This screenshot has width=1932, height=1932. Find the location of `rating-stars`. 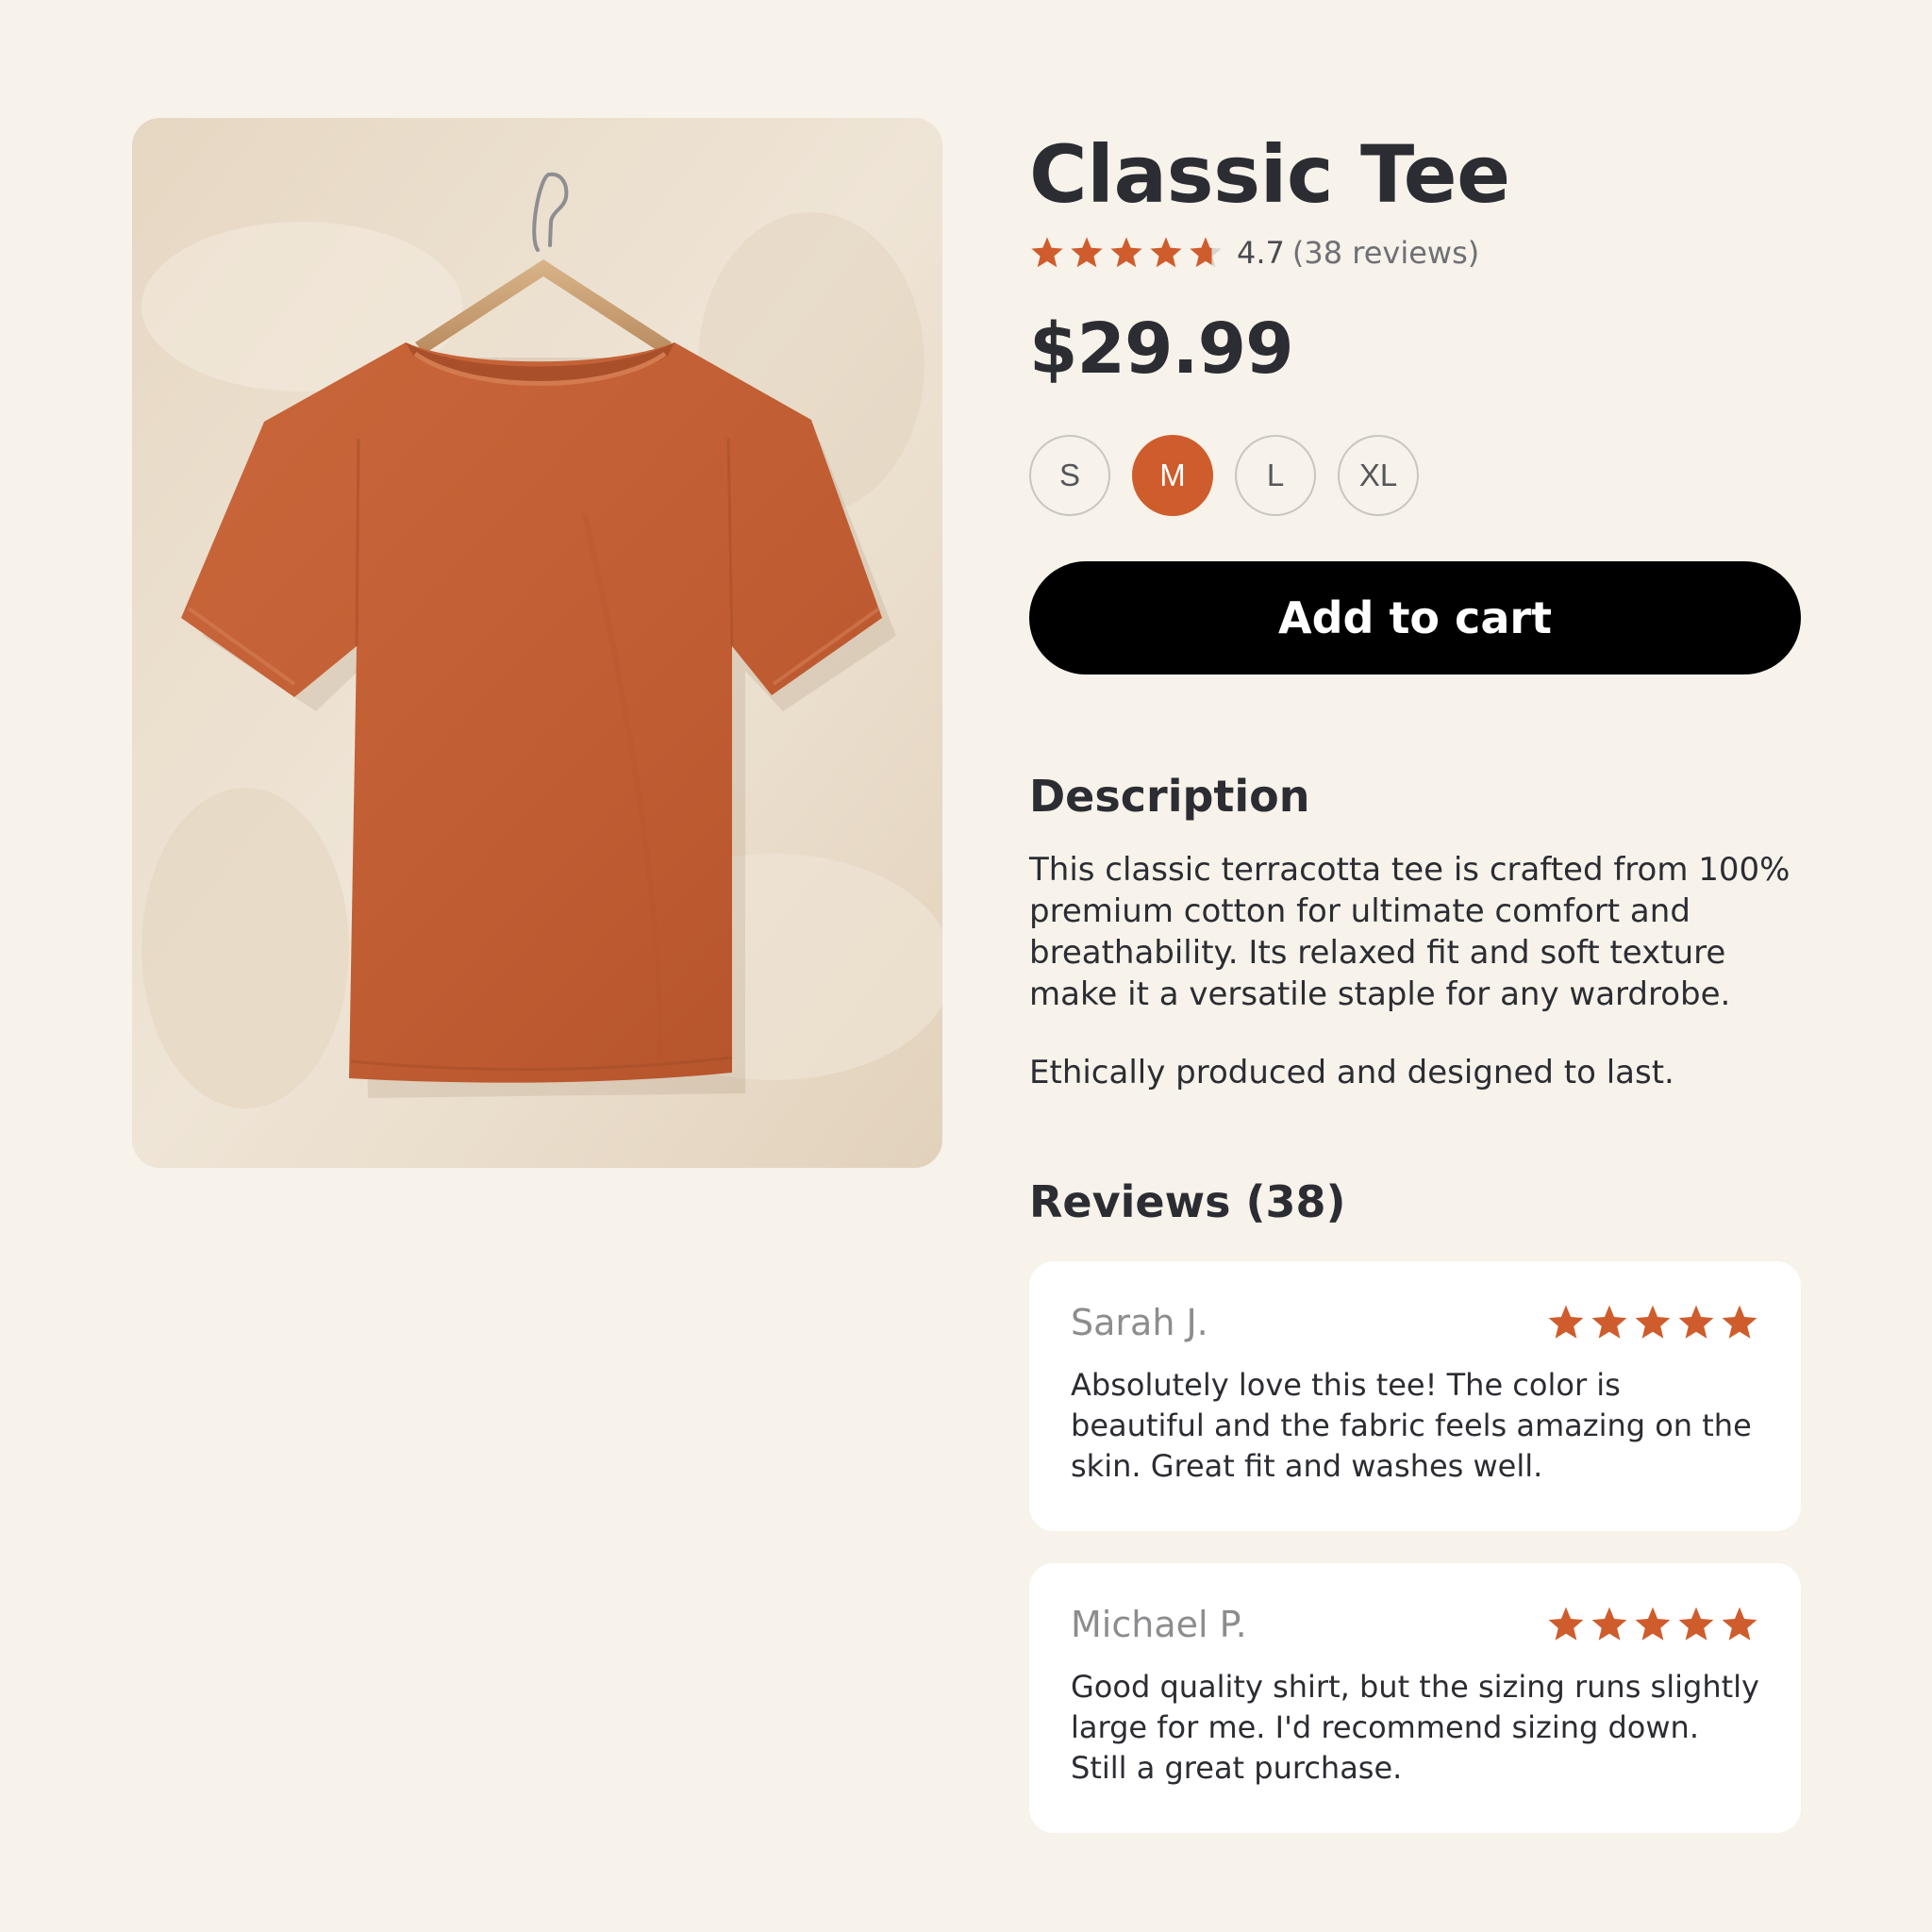

rating-stars is located at coordinates (1126, 253).